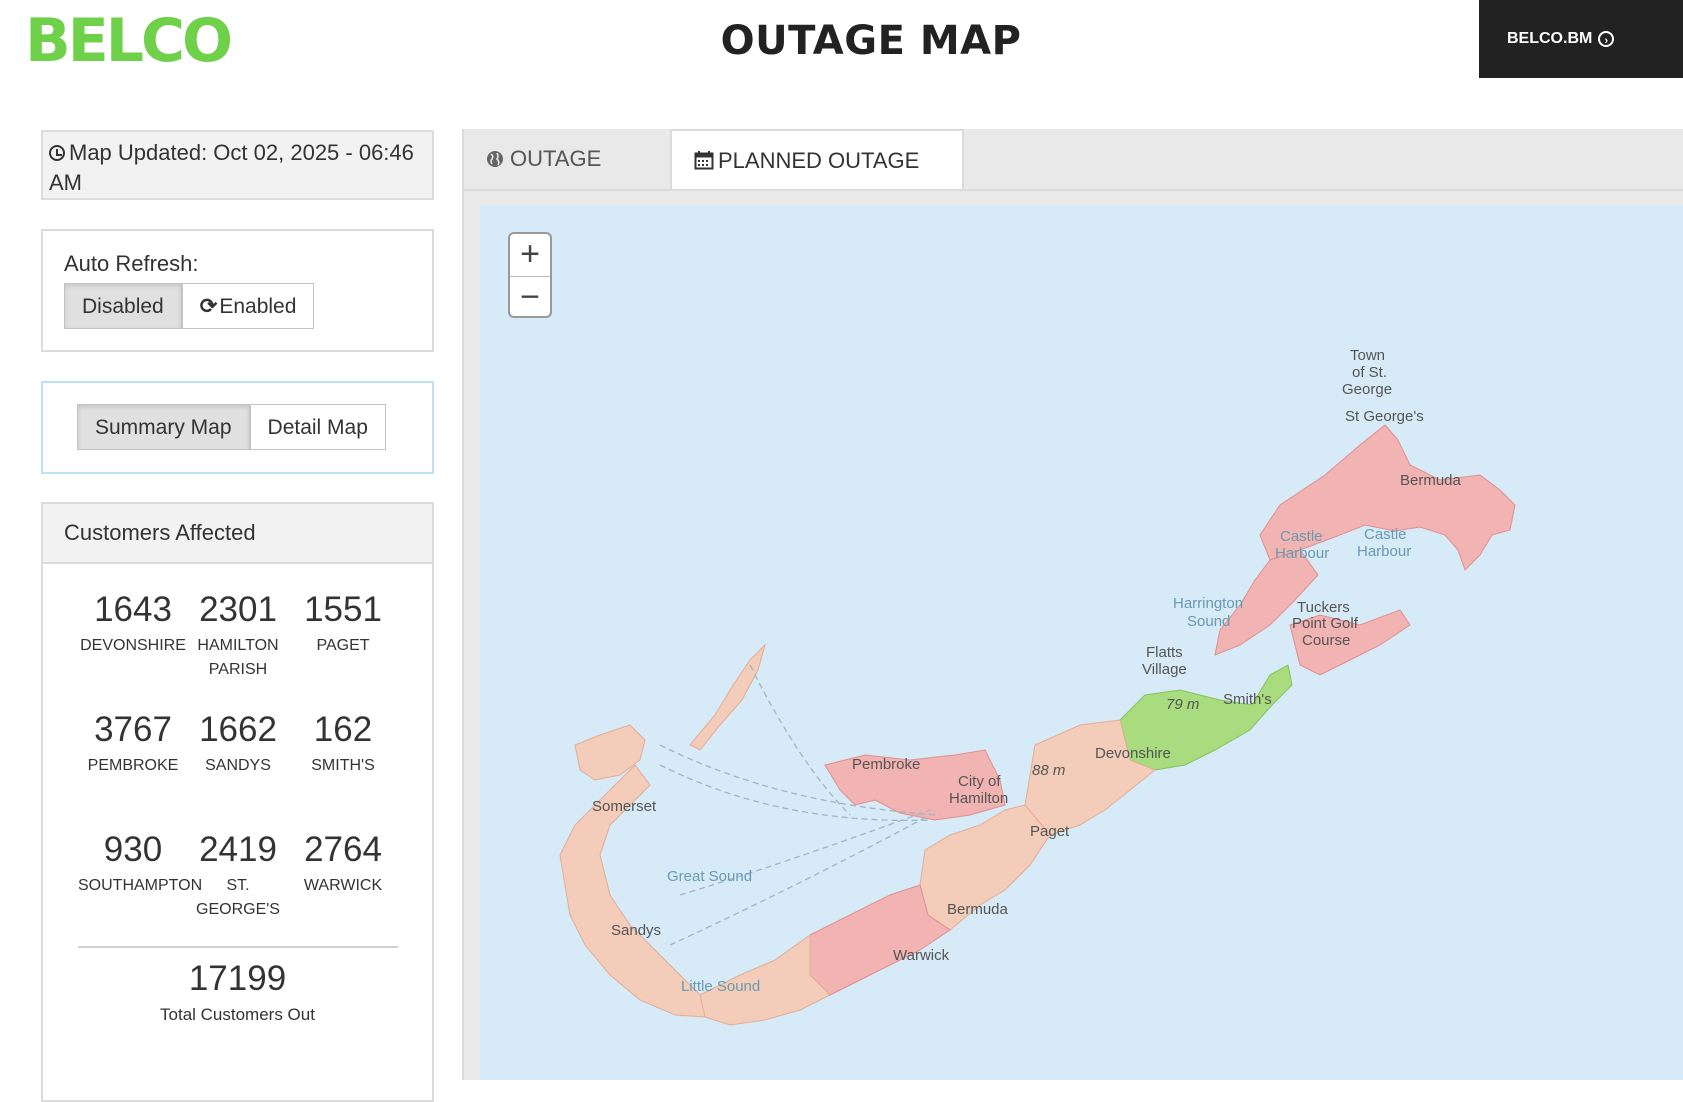 Image resolution: width=1683 pixels, height=1102 pixels. What do you see at coordinates (1550, 38) in the screenshot?
I see `site-link-label: BELCO.BM` at bounding box center [1550, 38].